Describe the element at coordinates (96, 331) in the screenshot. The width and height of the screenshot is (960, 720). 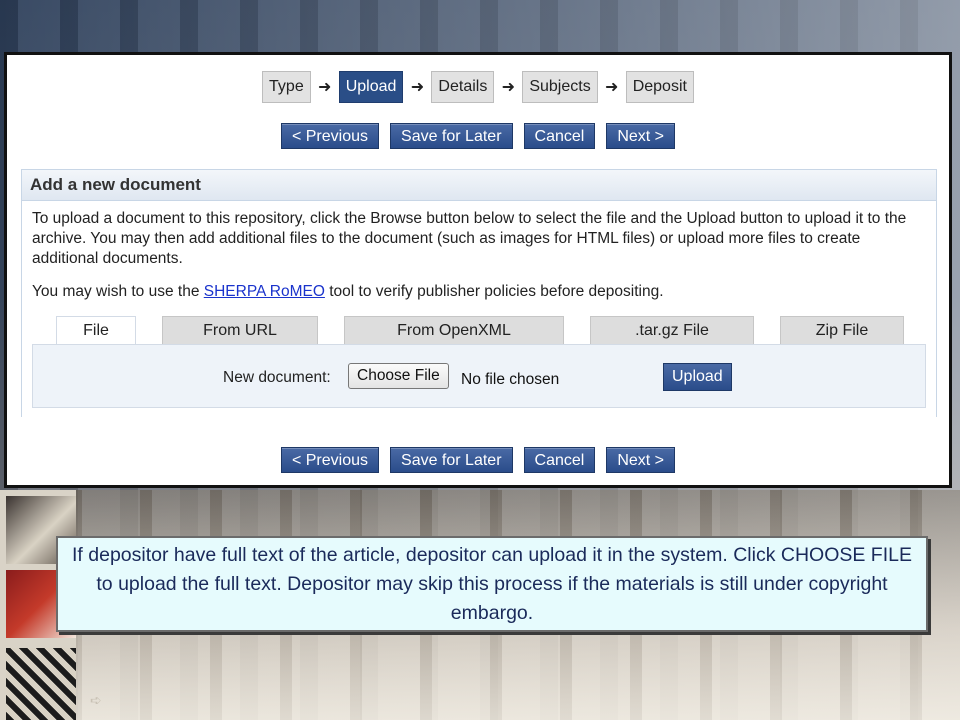
I see `tab-file: File` at that location.